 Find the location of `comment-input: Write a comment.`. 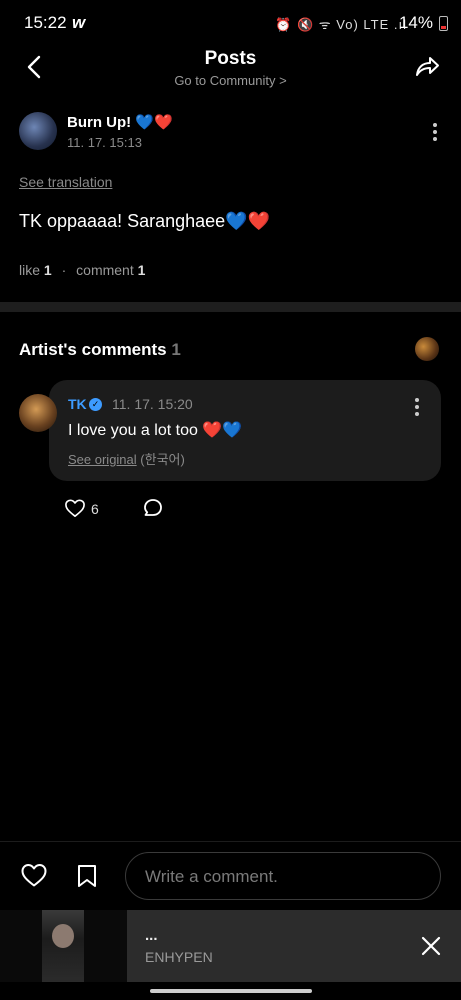

comment-input: Write a comment. is located at coordinates (283, 876).